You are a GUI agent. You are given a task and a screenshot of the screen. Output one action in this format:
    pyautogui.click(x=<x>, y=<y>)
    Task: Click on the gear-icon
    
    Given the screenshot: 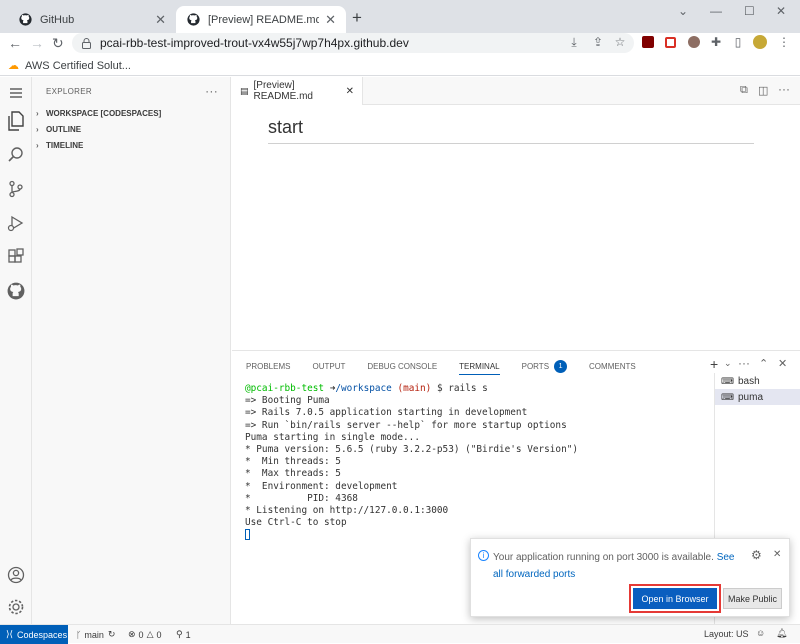 What is the action you would take?
    pyautogui.click(x=16, y=607)
    